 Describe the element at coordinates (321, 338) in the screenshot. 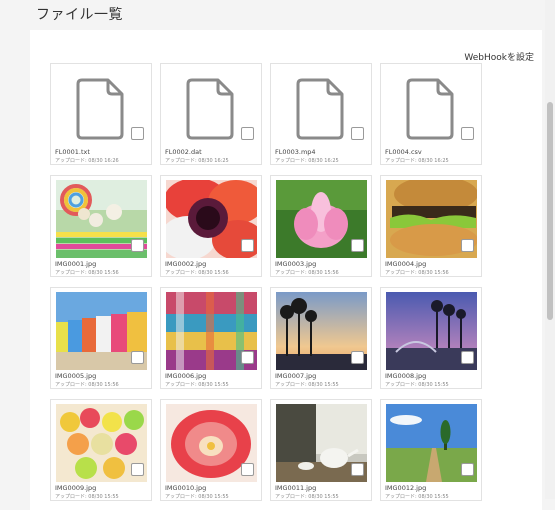

I see `image-card: IMG0007.jpg アップロード: 08/30 15:55` at that location.